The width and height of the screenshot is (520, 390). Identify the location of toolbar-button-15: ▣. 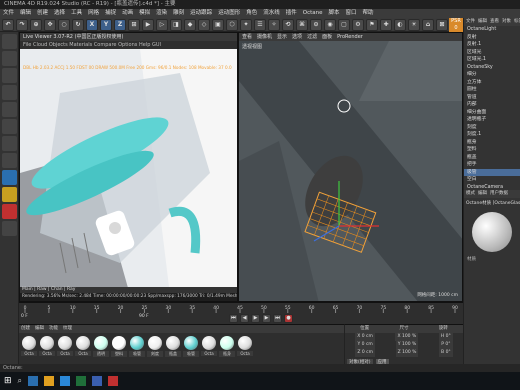
(218, 25).